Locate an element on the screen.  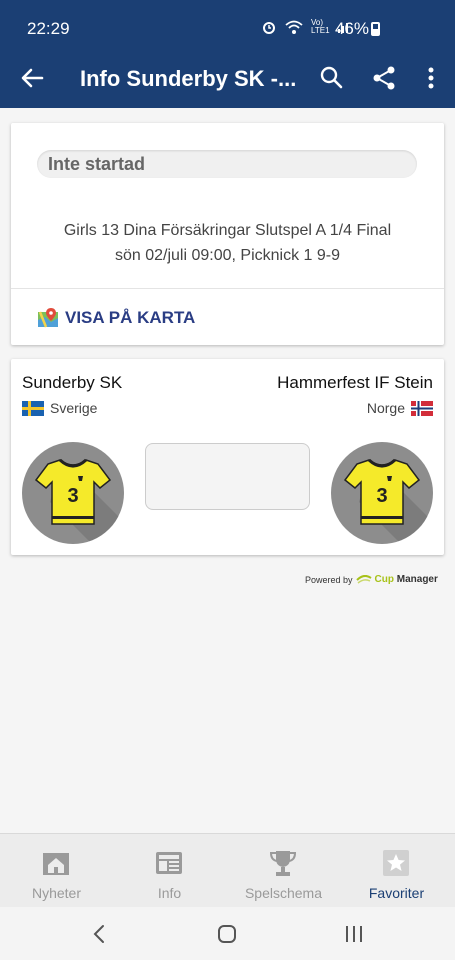
back-arrow-icon is located at coordinates (32, 78).